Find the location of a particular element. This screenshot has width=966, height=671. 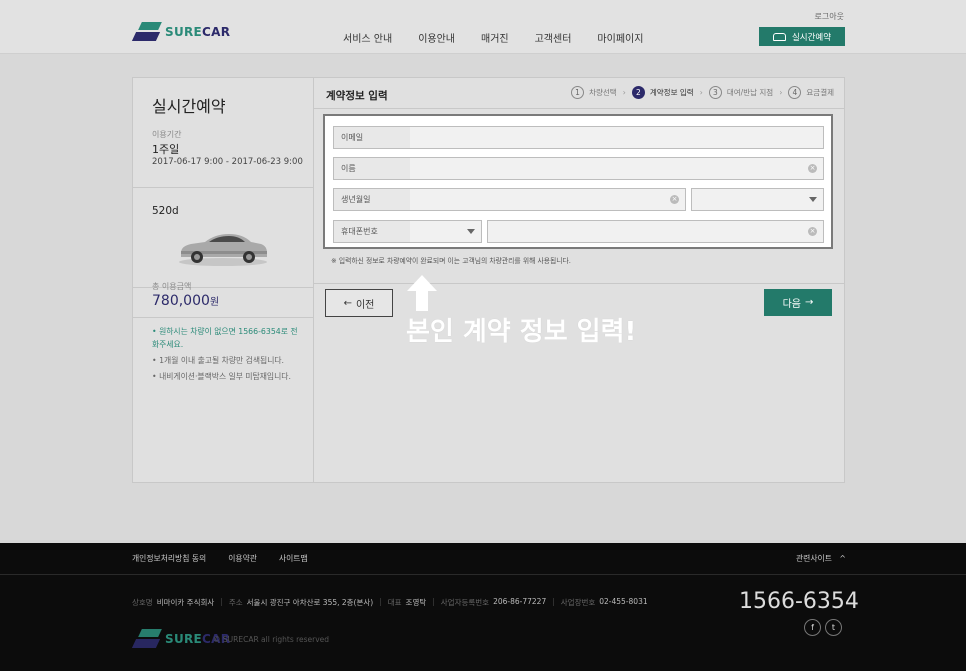

nav-item-service: 서비스 안내 is located at coordinates (367, 37).